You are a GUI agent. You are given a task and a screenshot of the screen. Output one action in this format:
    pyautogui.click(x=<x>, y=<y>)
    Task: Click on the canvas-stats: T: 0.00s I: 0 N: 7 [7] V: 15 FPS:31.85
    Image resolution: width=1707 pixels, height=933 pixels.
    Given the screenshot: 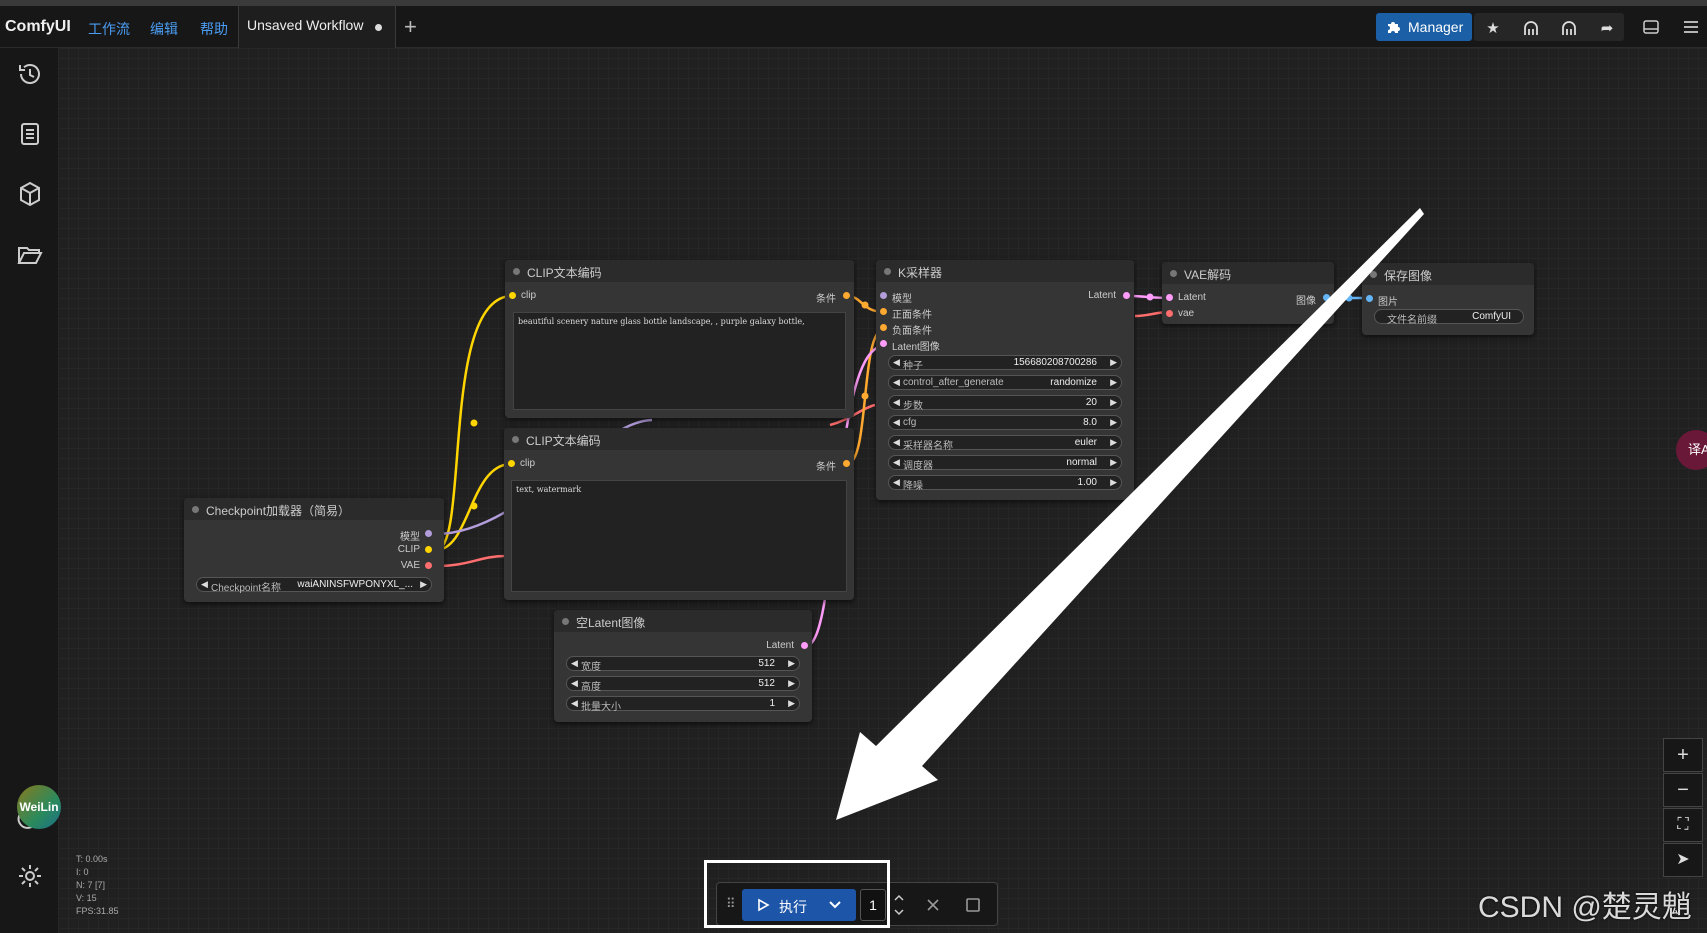 What is the action you would take?
    pyautogui.click(x=97, y=885)
    